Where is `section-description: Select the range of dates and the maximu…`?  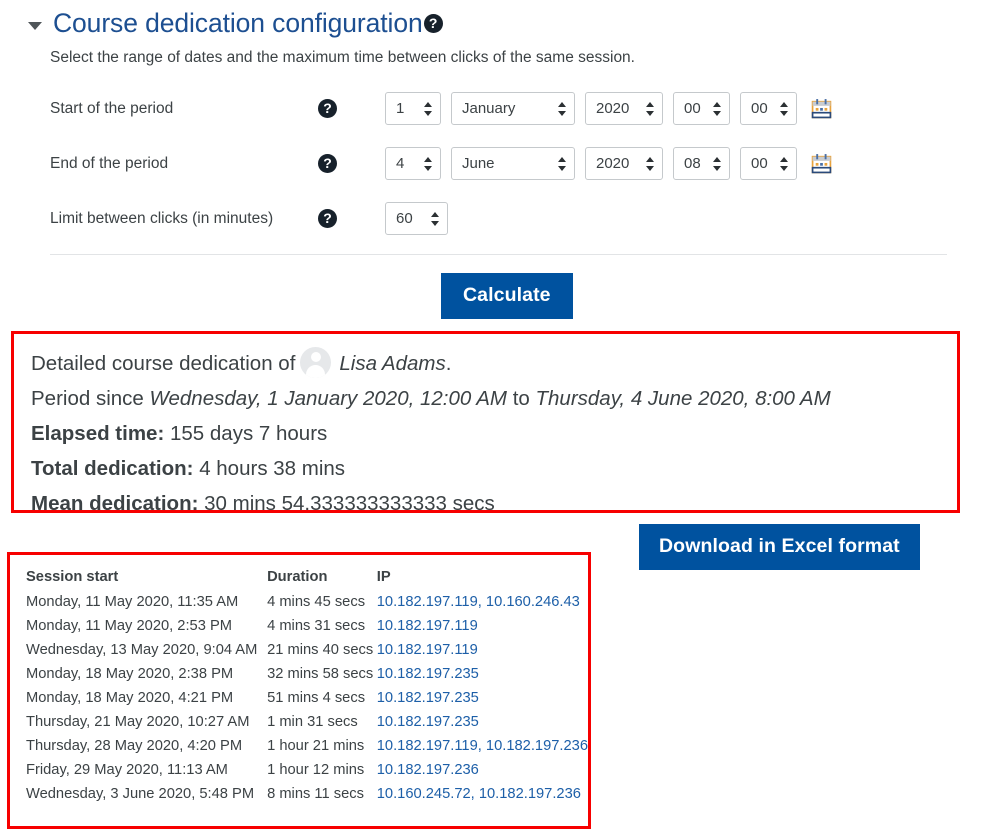
section-description: Select the range of dates and the maximu… is located at coordinates (342, 57).